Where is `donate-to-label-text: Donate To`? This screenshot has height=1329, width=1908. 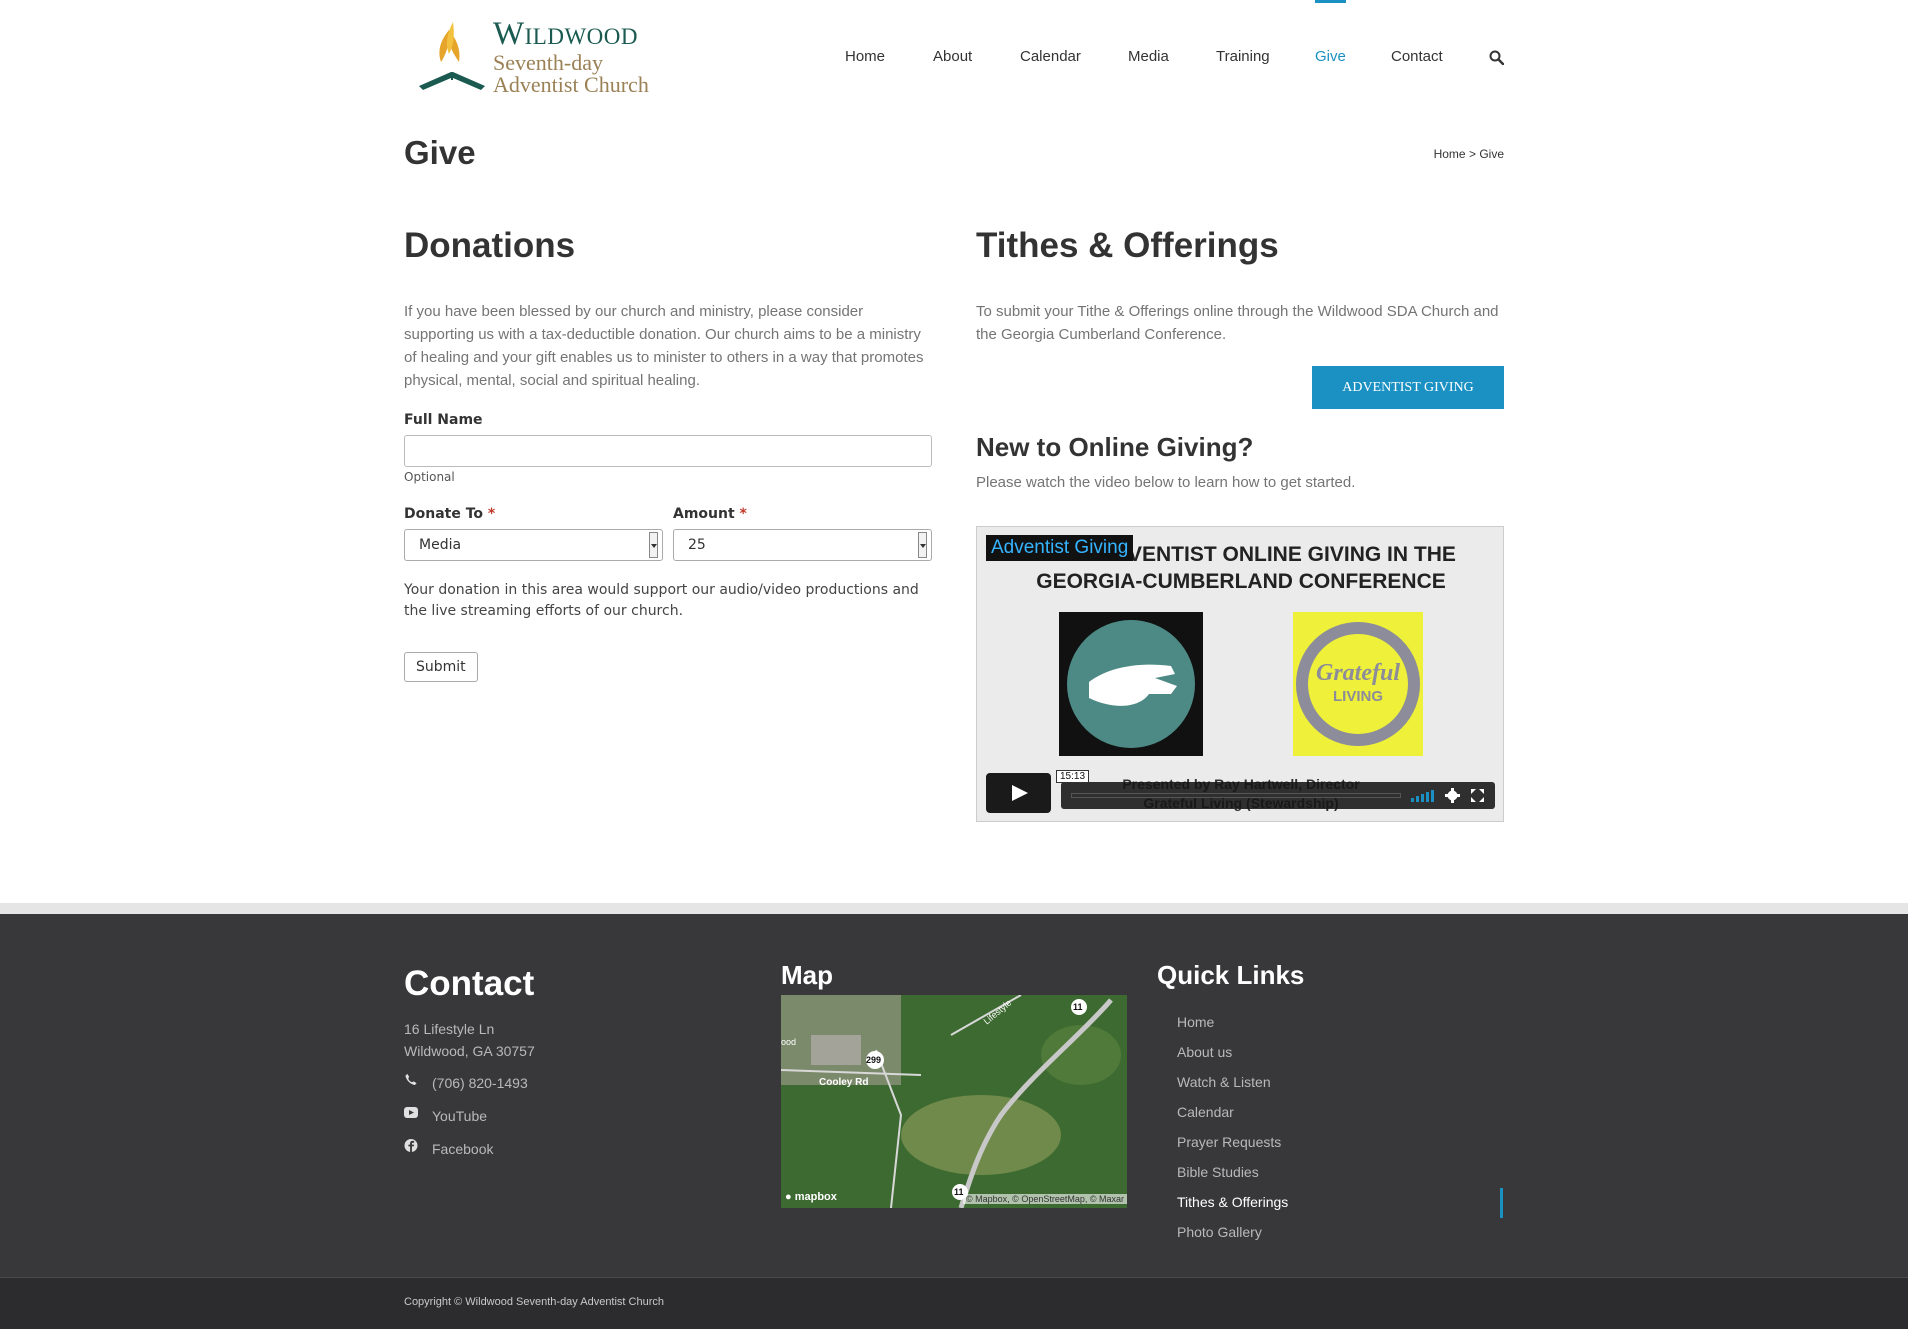 donate-to-label-text: Donate To is located at coordinates (444, 514).